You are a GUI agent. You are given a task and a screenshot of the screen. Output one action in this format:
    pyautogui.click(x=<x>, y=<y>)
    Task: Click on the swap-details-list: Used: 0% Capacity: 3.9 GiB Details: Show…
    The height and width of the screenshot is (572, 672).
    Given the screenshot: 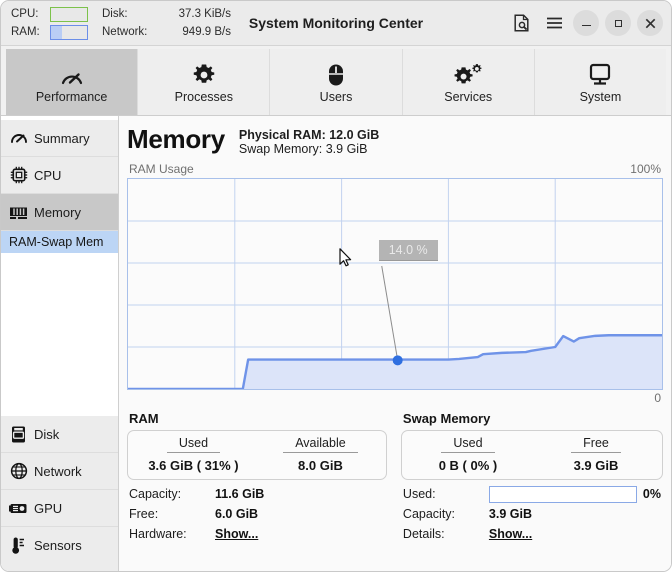 What is the action you would take?
    pyautogui.click(x=532, y=511)
    